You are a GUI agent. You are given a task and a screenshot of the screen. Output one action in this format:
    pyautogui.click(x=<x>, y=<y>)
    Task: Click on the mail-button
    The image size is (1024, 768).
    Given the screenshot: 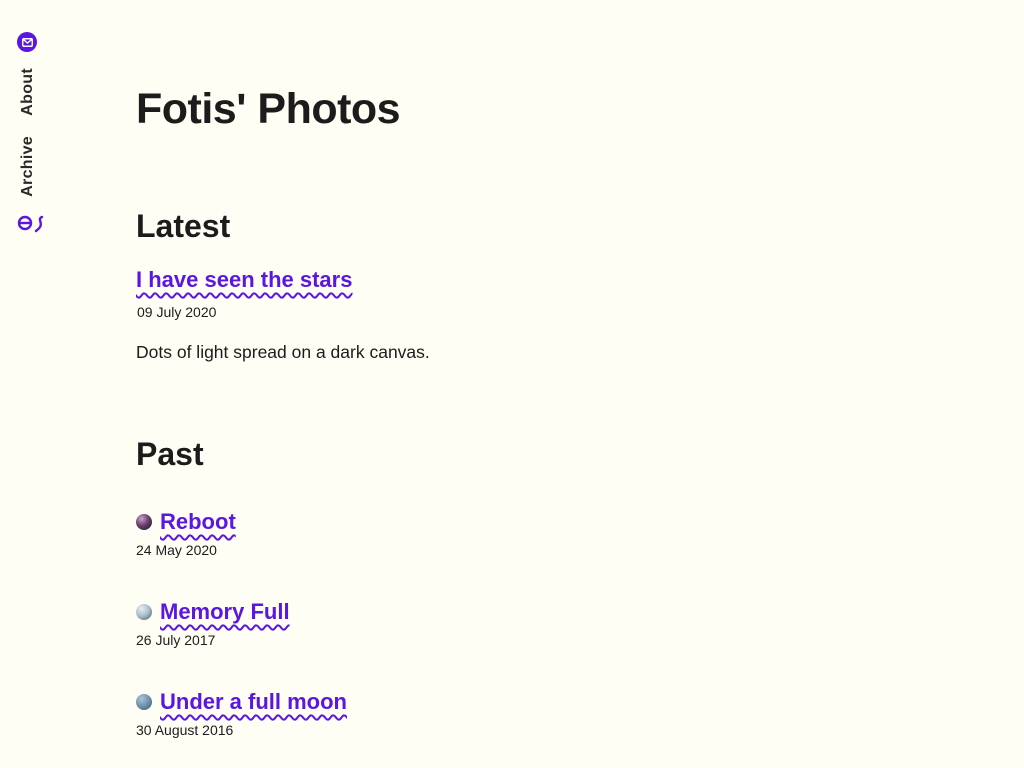 What is the action you would take?
    pyautogui.click(x=27, y=42)
    